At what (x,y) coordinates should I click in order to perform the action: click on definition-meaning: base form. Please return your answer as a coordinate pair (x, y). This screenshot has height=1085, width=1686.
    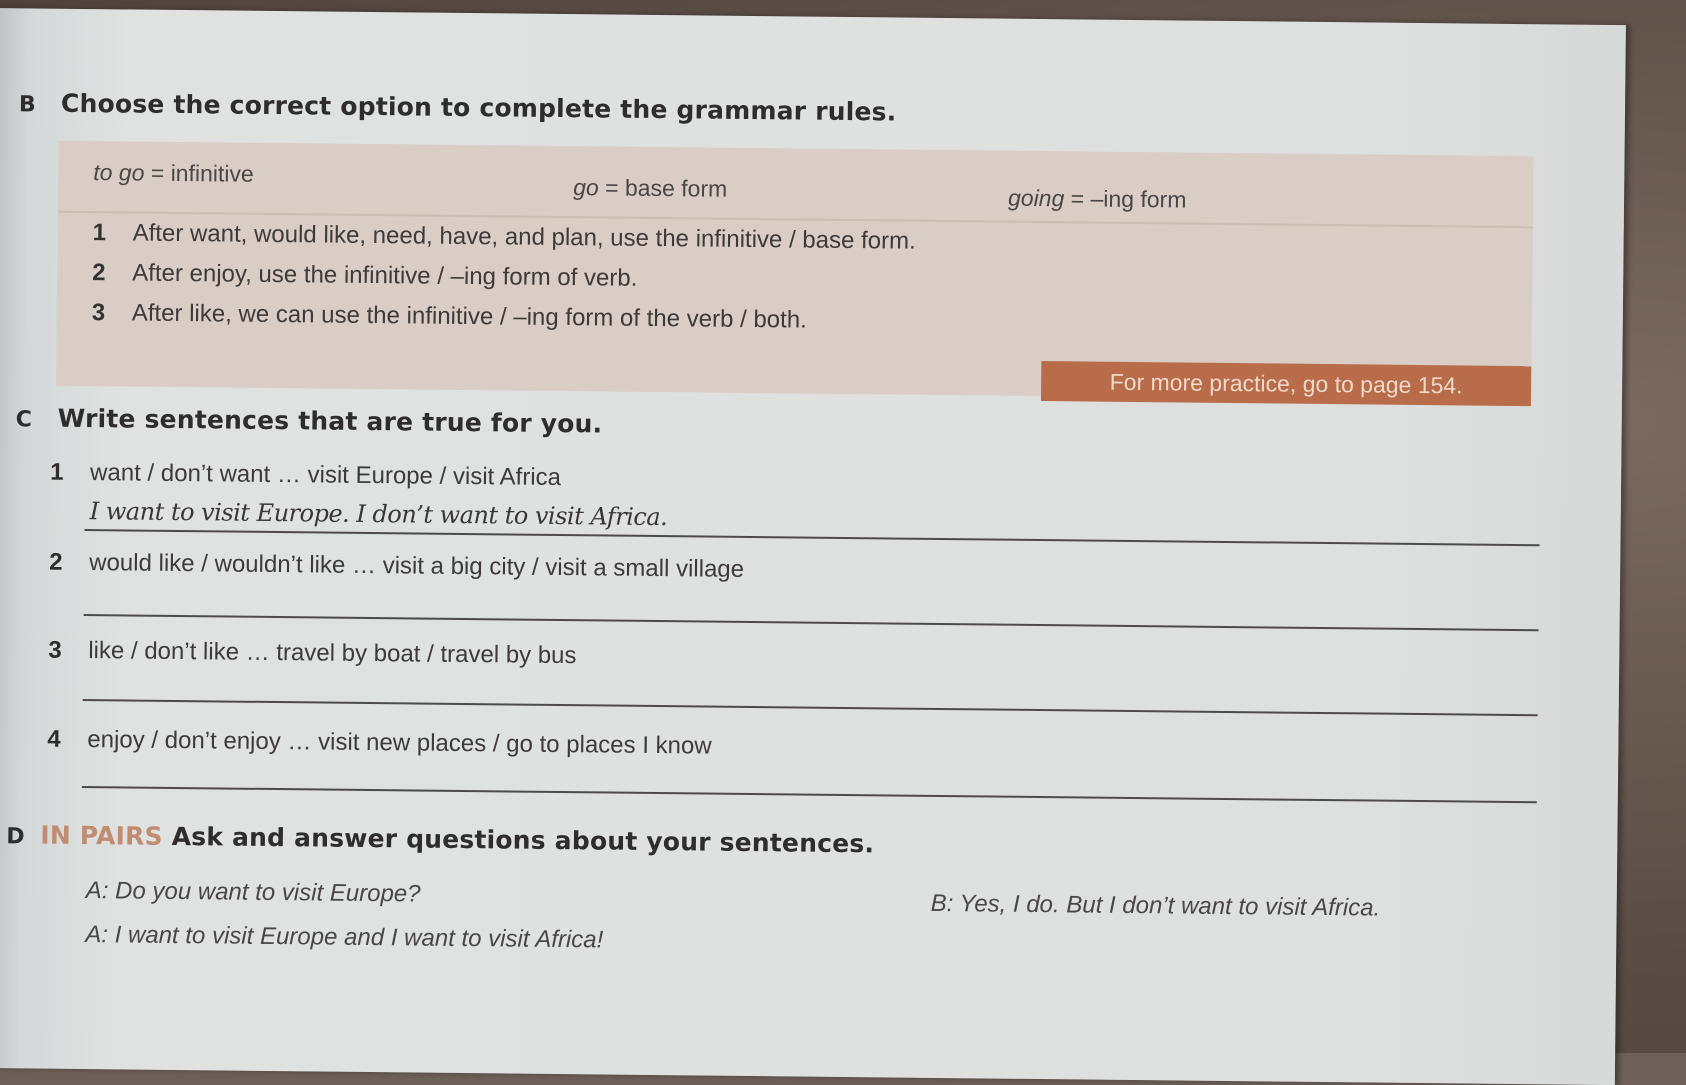
    Looking at the image, I should click on (676, 188).